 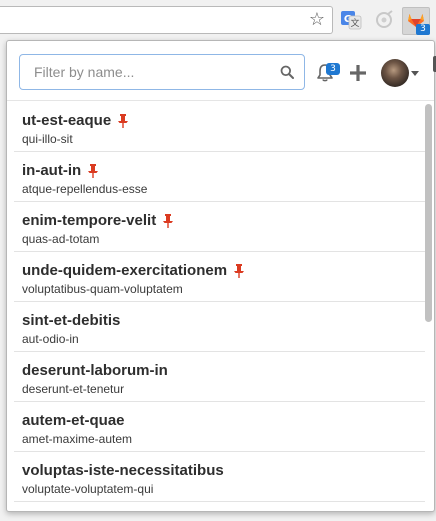 I want to click on project-list-item: deserunt-laborum-in deserunt-et-tenetur, so click(x=219, y=377).